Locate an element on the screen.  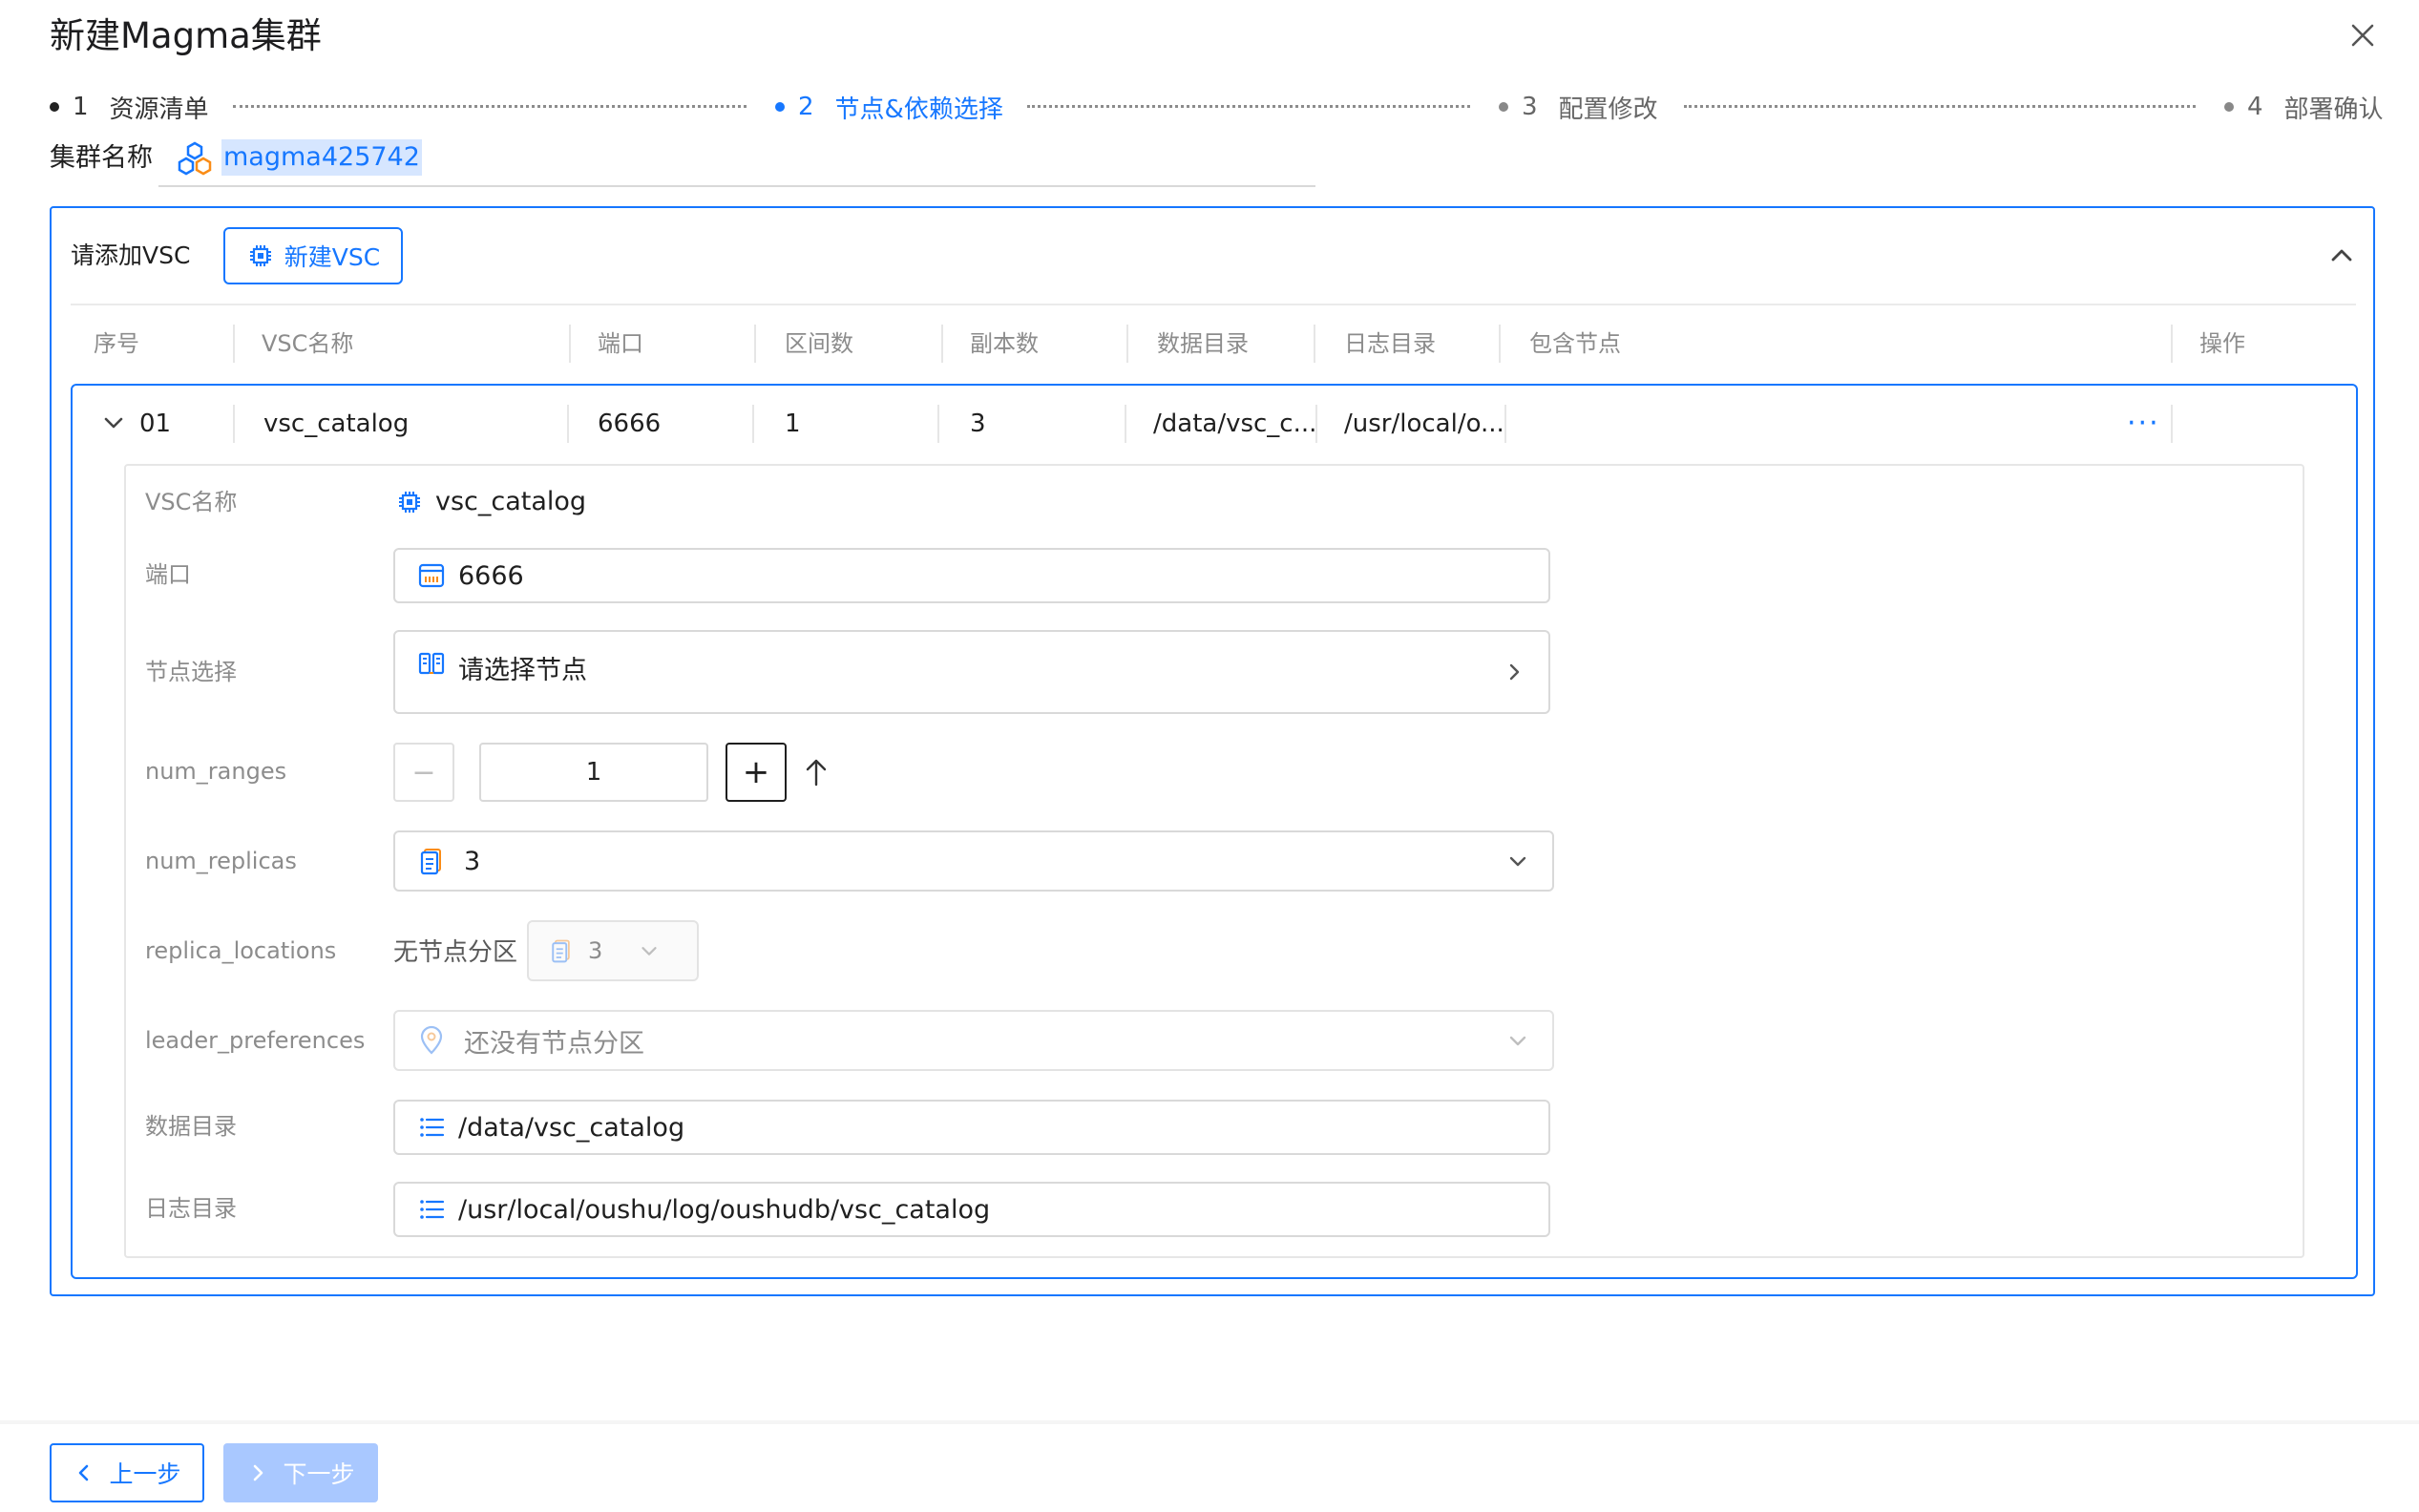
step-label: 节点&依赖选择 is located at coordinates (919, 109).